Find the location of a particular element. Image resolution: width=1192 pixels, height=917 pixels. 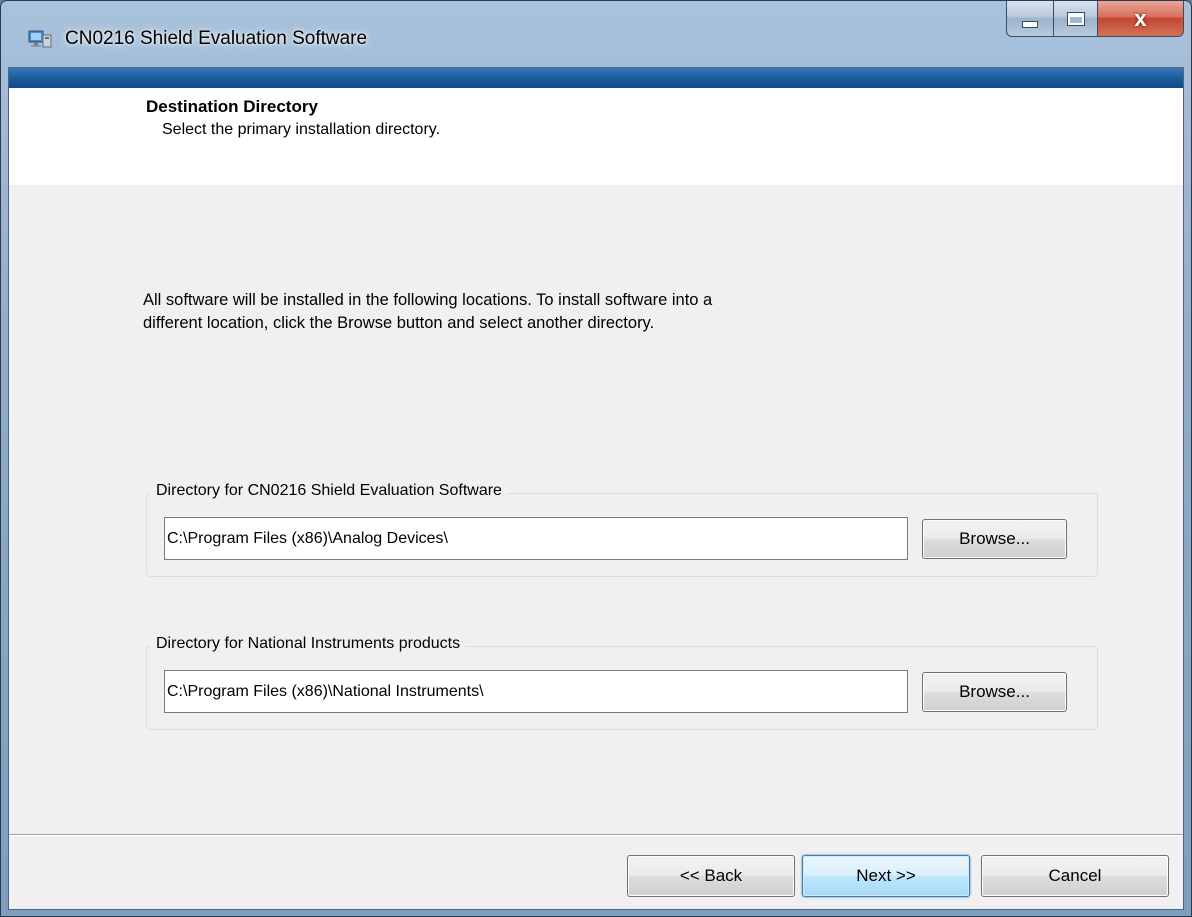

close-button: x is located at coordinates (1141, 19).